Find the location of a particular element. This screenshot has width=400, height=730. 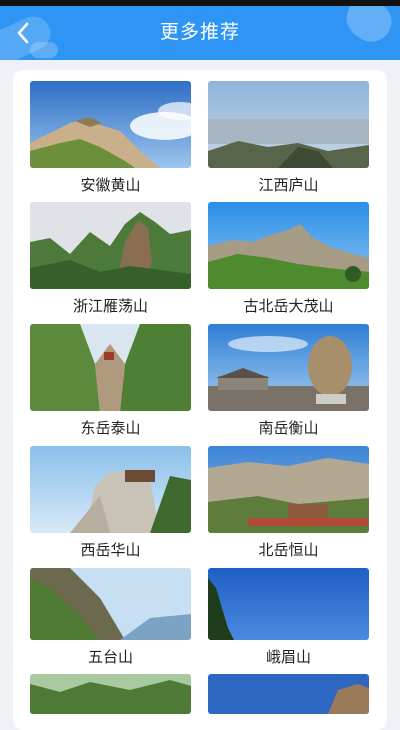

recommend-item-label: 五台山 is located at coordinates (110, 657).